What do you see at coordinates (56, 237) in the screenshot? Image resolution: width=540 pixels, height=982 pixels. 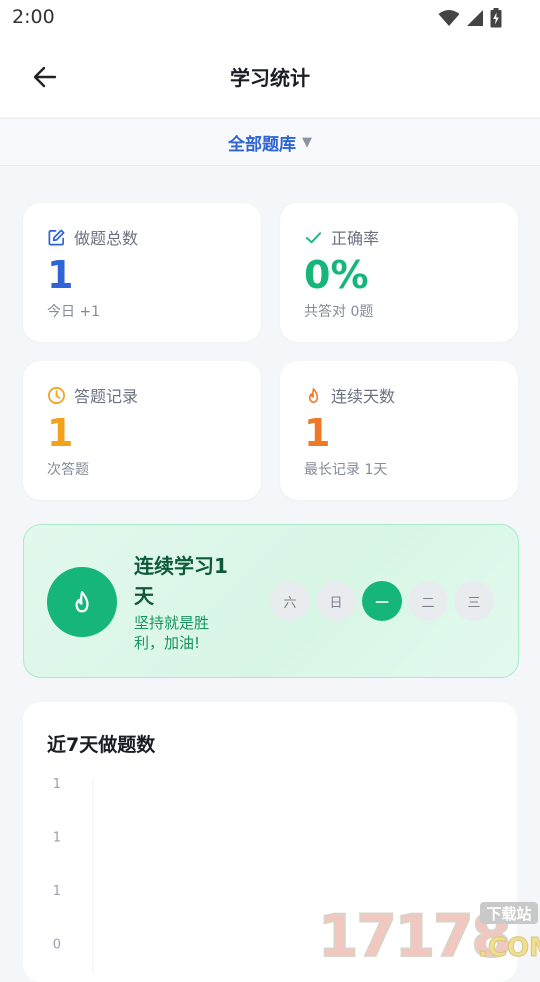 I see `edit-icon` at bounding box center [56, 237].